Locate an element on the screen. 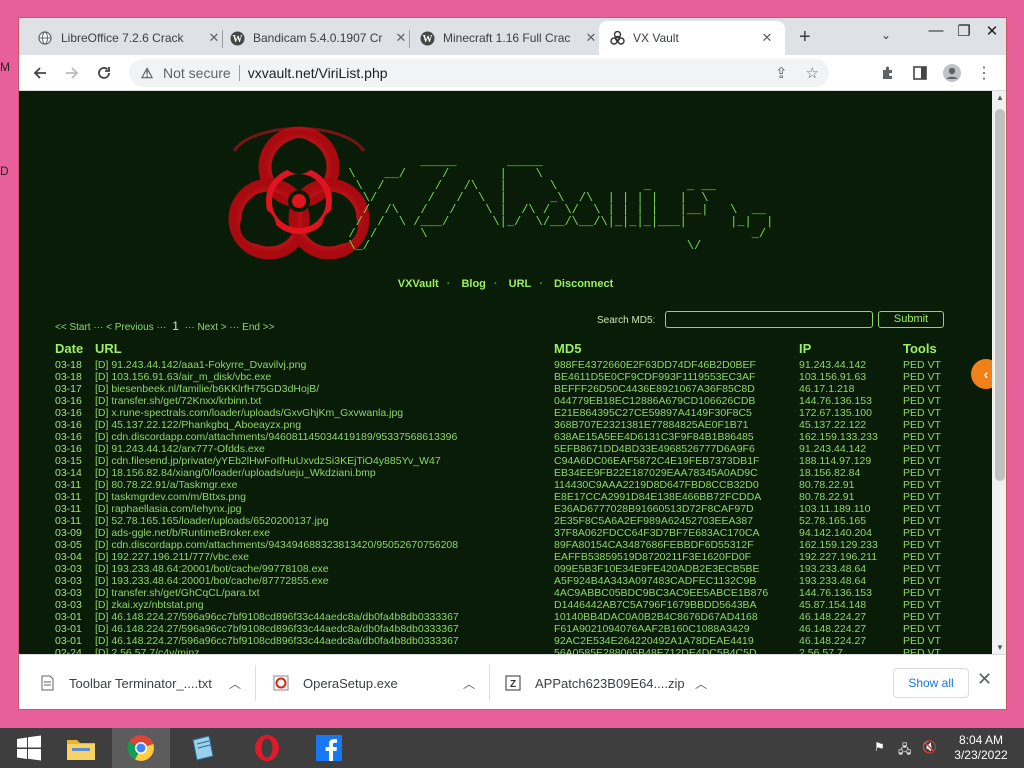 Image resolution: width=1024 pixels, height=768 pixels. menu-kebab-icon: ⋮ is located at coordinates (984, 73).